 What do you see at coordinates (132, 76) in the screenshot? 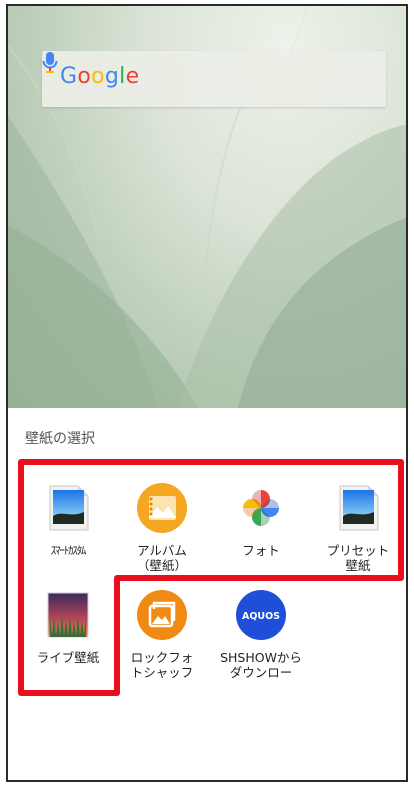
I see `google-logo-letter: e` at bounding box center [132, 76].